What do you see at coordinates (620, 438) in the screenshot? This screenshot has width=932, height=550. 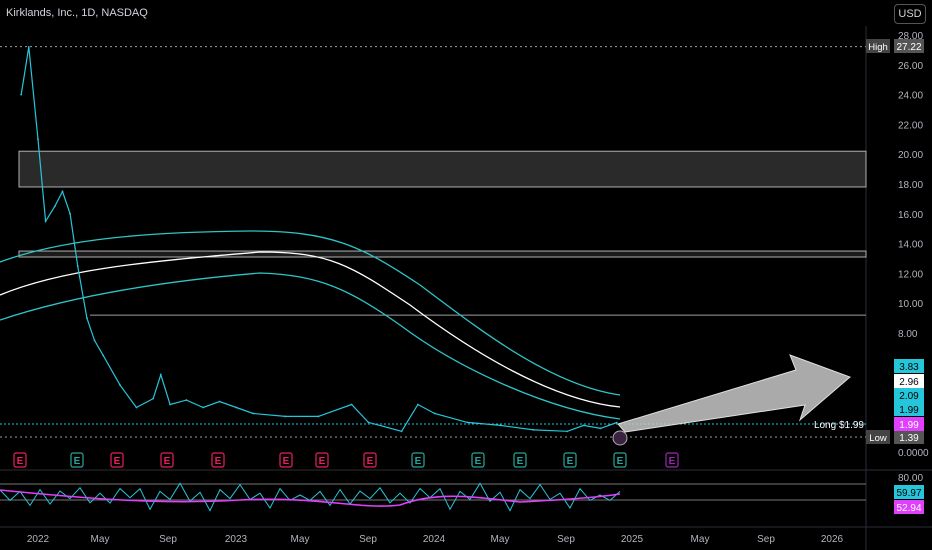 I see `alert-icon` at bounding box center [620, 438].